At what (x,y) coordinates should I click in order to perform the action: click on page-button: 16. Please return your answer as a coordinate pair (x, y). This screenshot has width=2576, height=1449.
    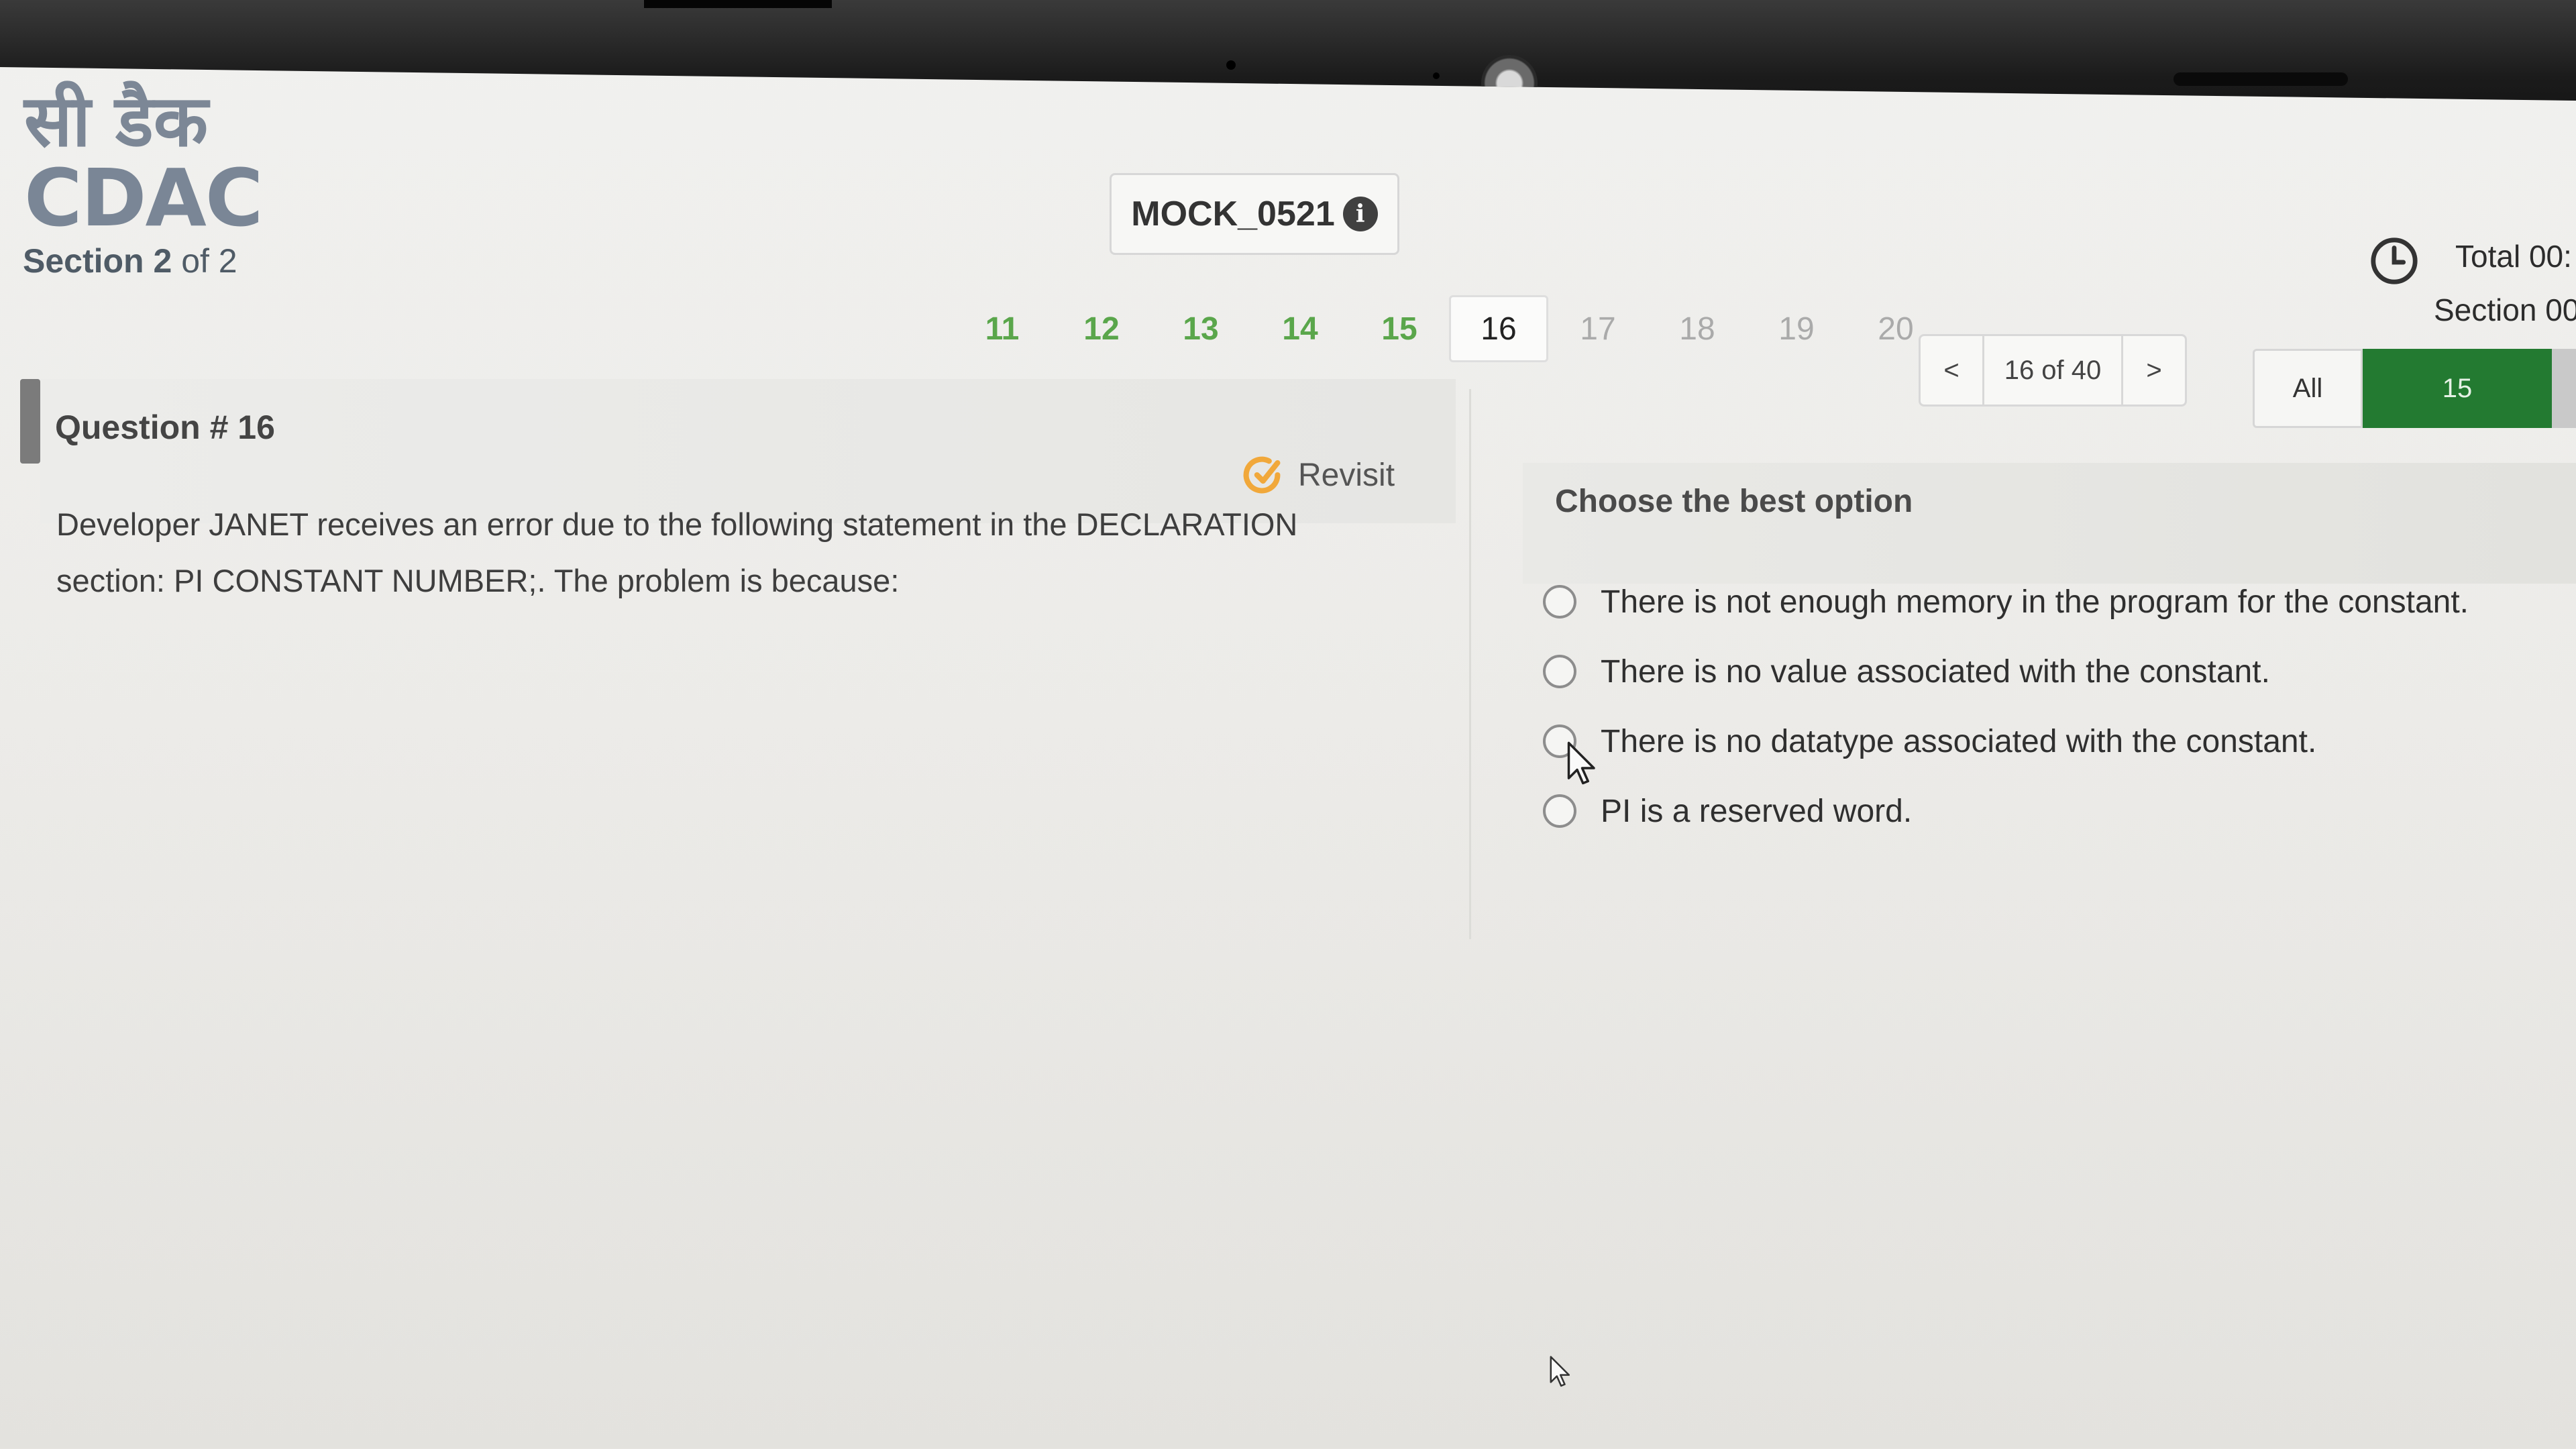
    Looking at the image, I should click on (1498, 328).